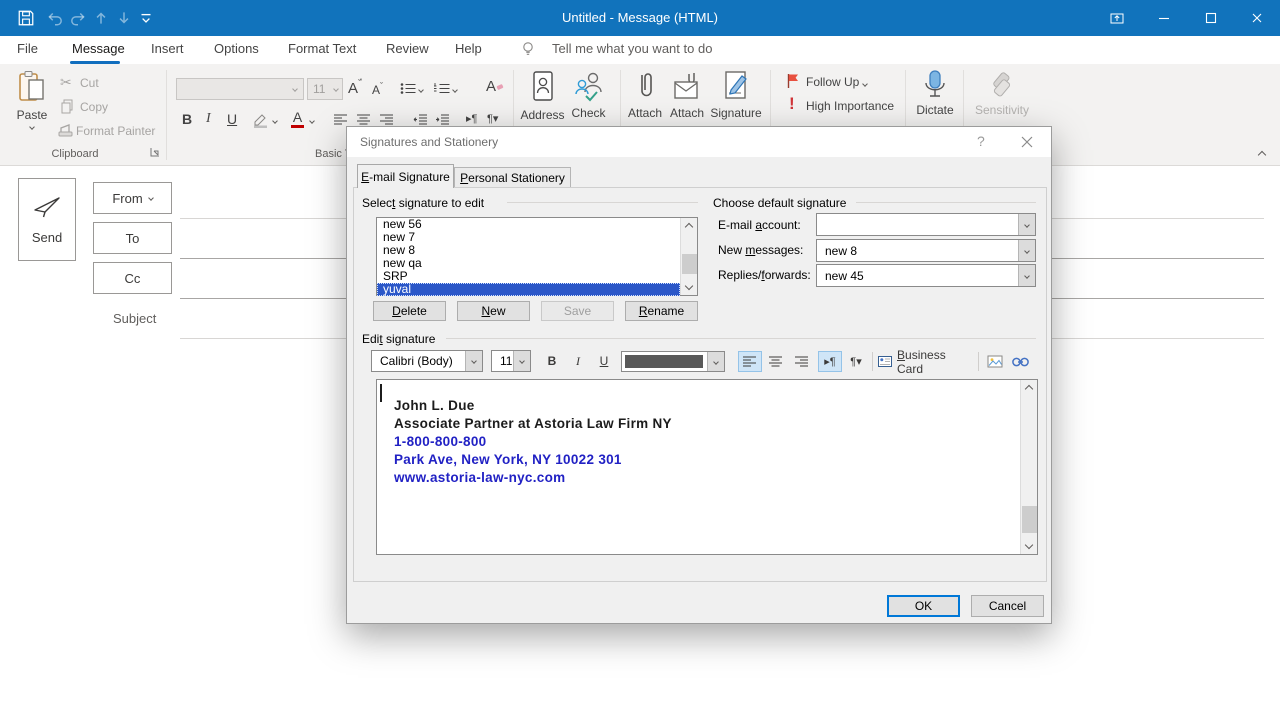  Describe the element at coordinates (699, 142) in the screenshot. I see `dialog-titlebar: Signatures and Stationery ?` at that location.